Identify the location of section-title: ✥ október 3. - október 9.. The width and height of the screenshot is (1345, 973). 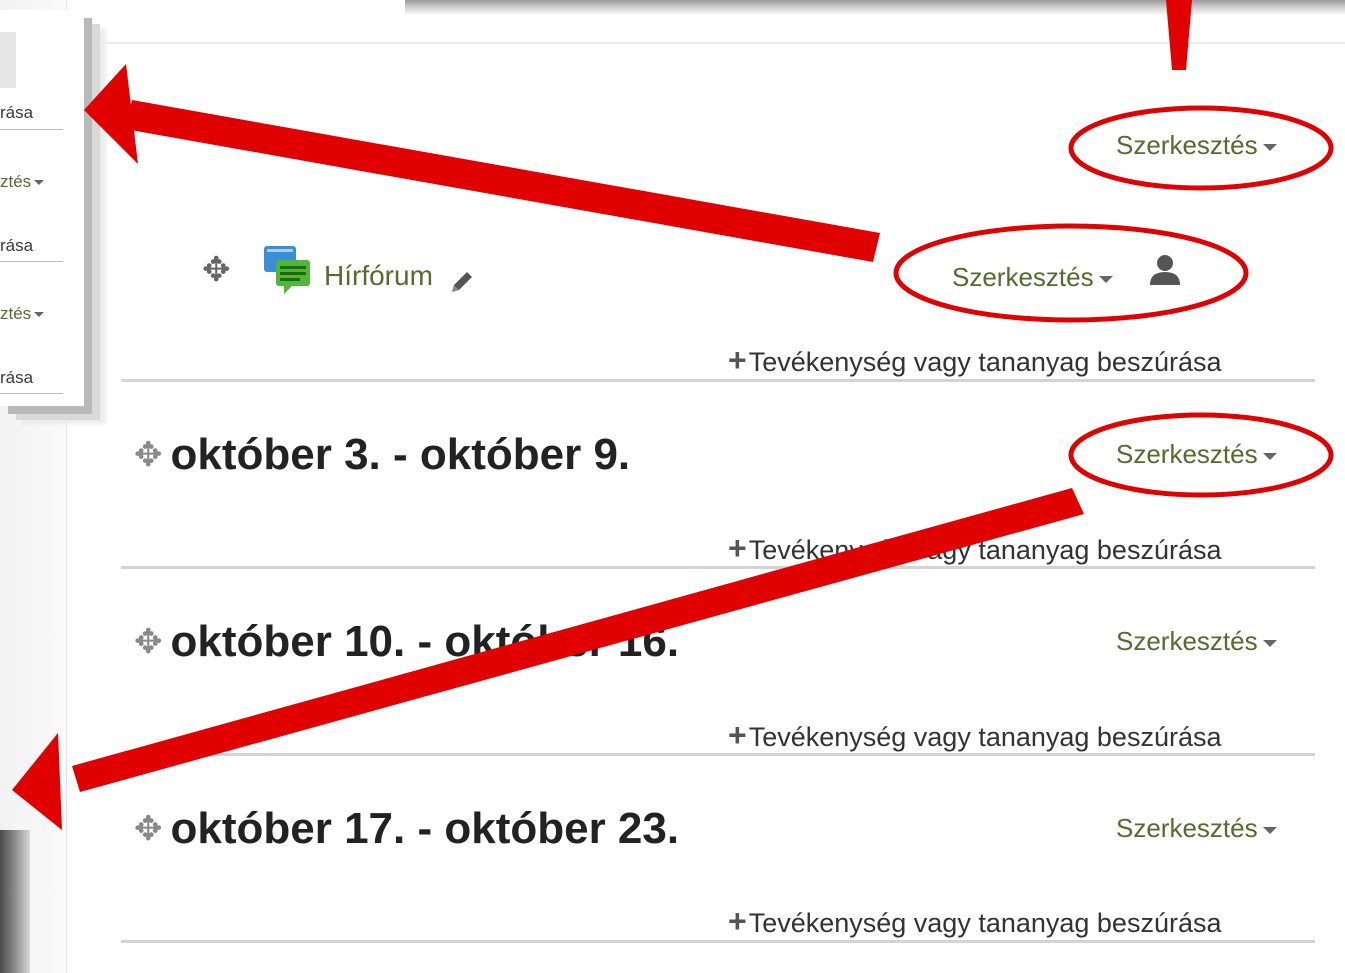
(382, 454).